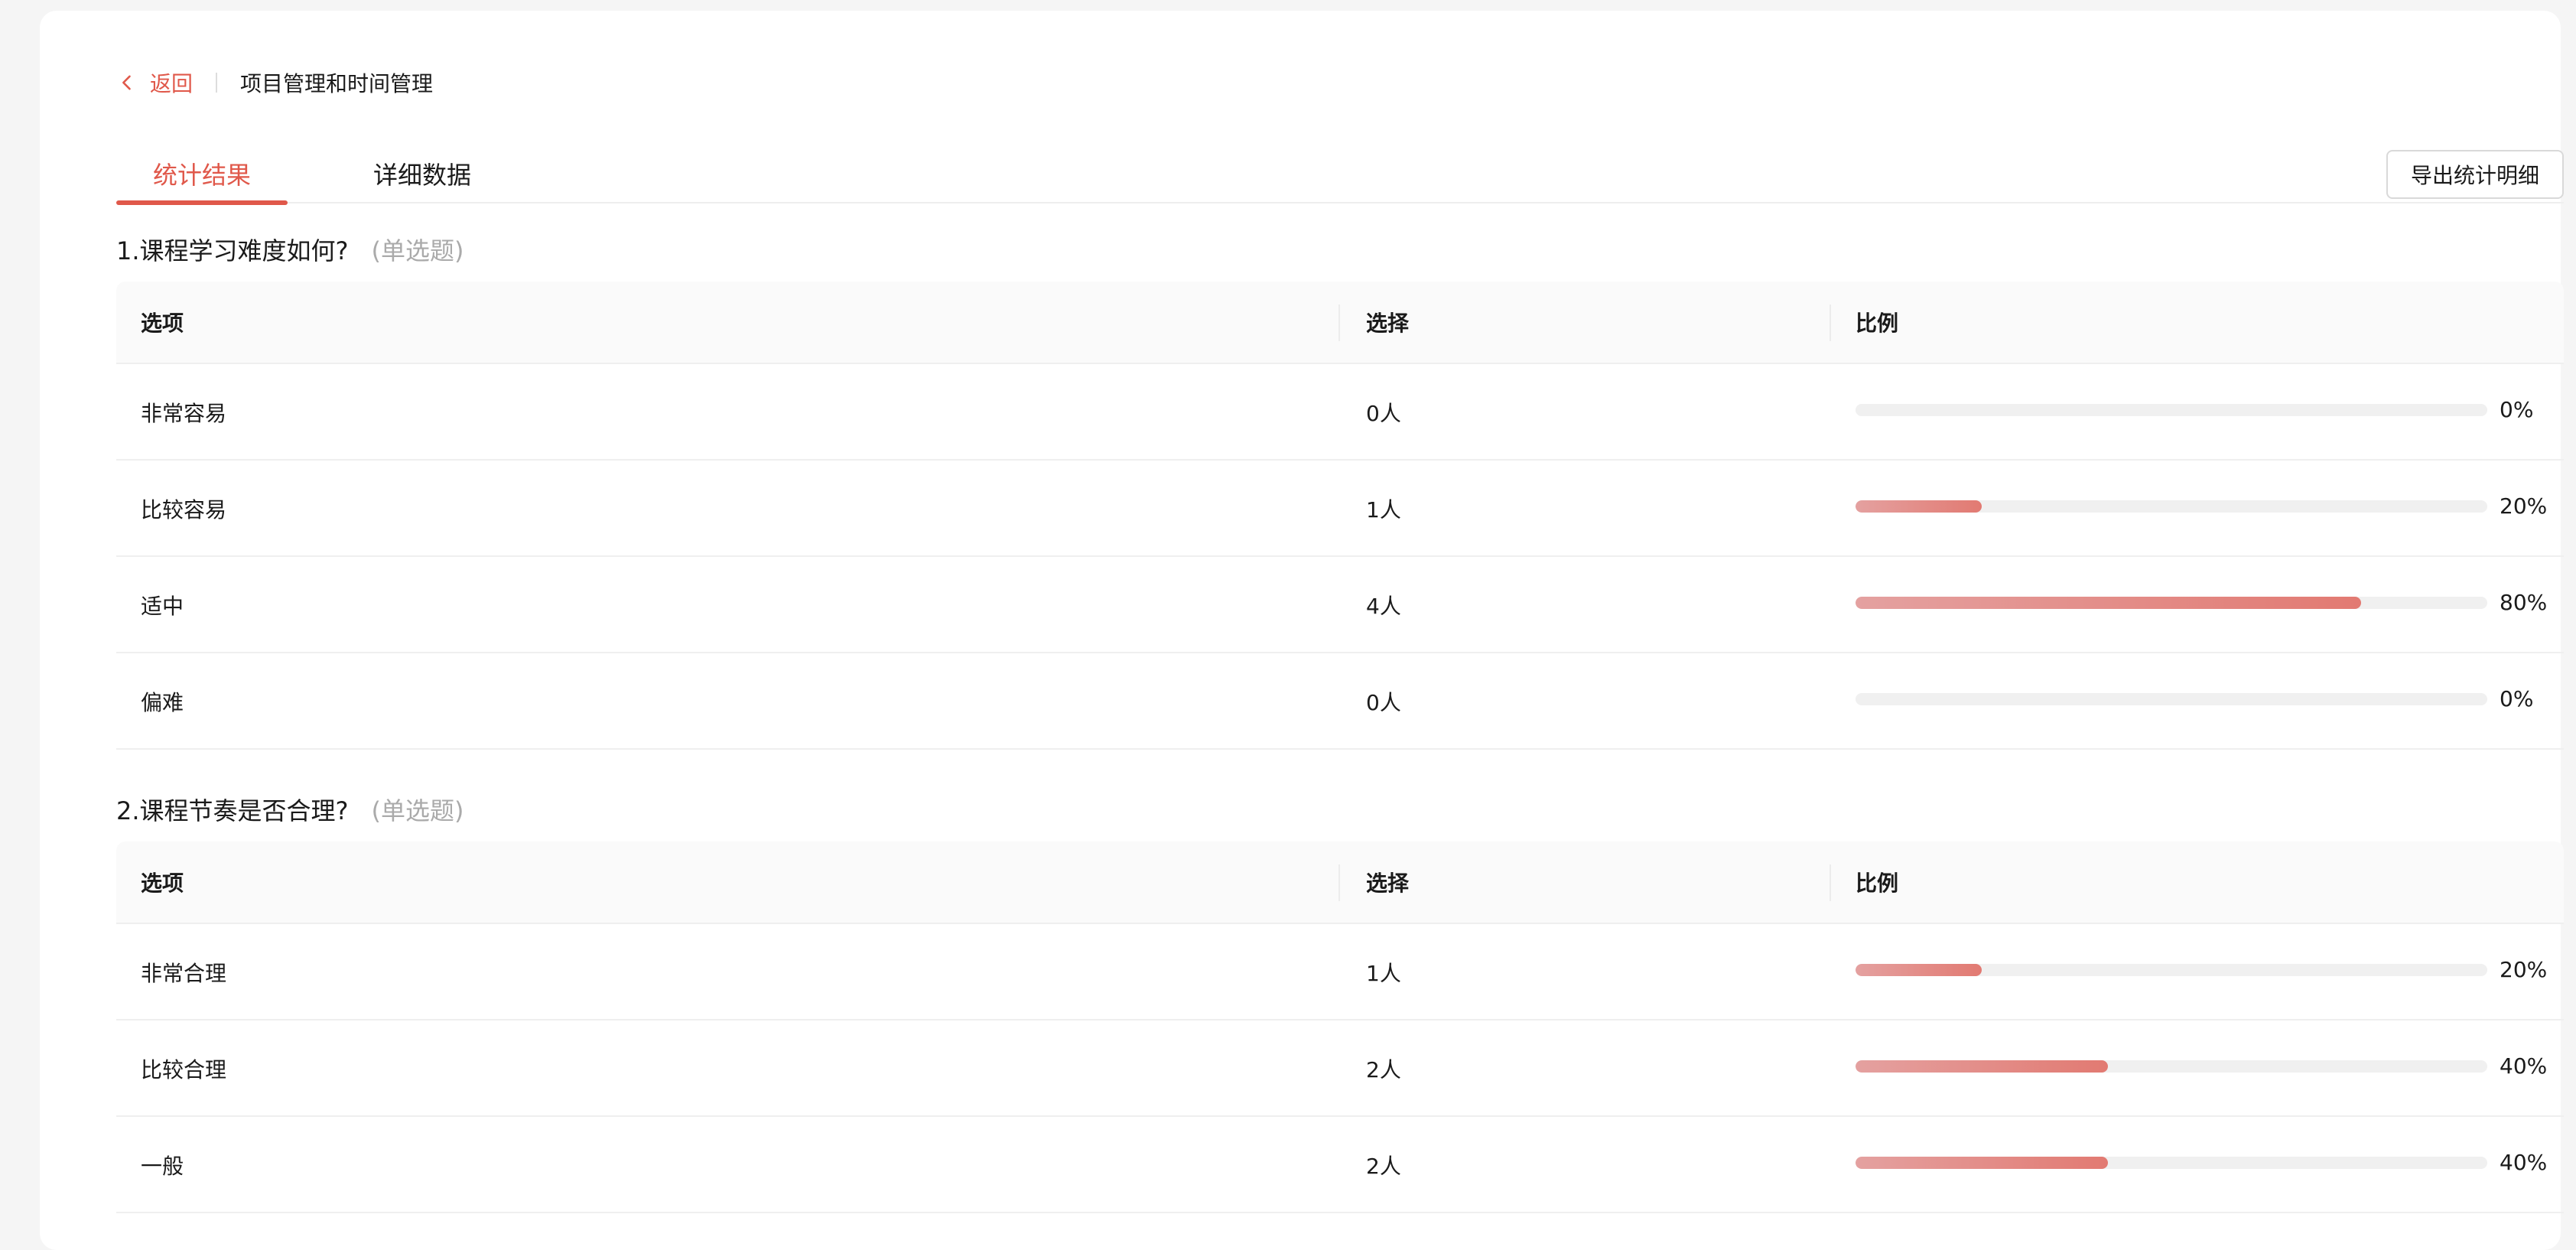 The height and width of the screenshot is (1250, 2576). What do you see at coordinates (184, 509) in the screenshot?
I see `option-label: 比较容易` at bounding box center [184, 509].